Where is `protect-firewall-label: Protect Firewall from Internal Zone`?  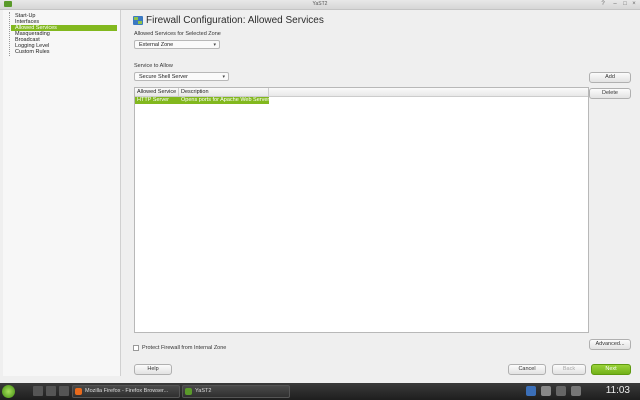 protect-firewall-label: Protect Firewall from Internal Zone is located at coordinates (184, 348).